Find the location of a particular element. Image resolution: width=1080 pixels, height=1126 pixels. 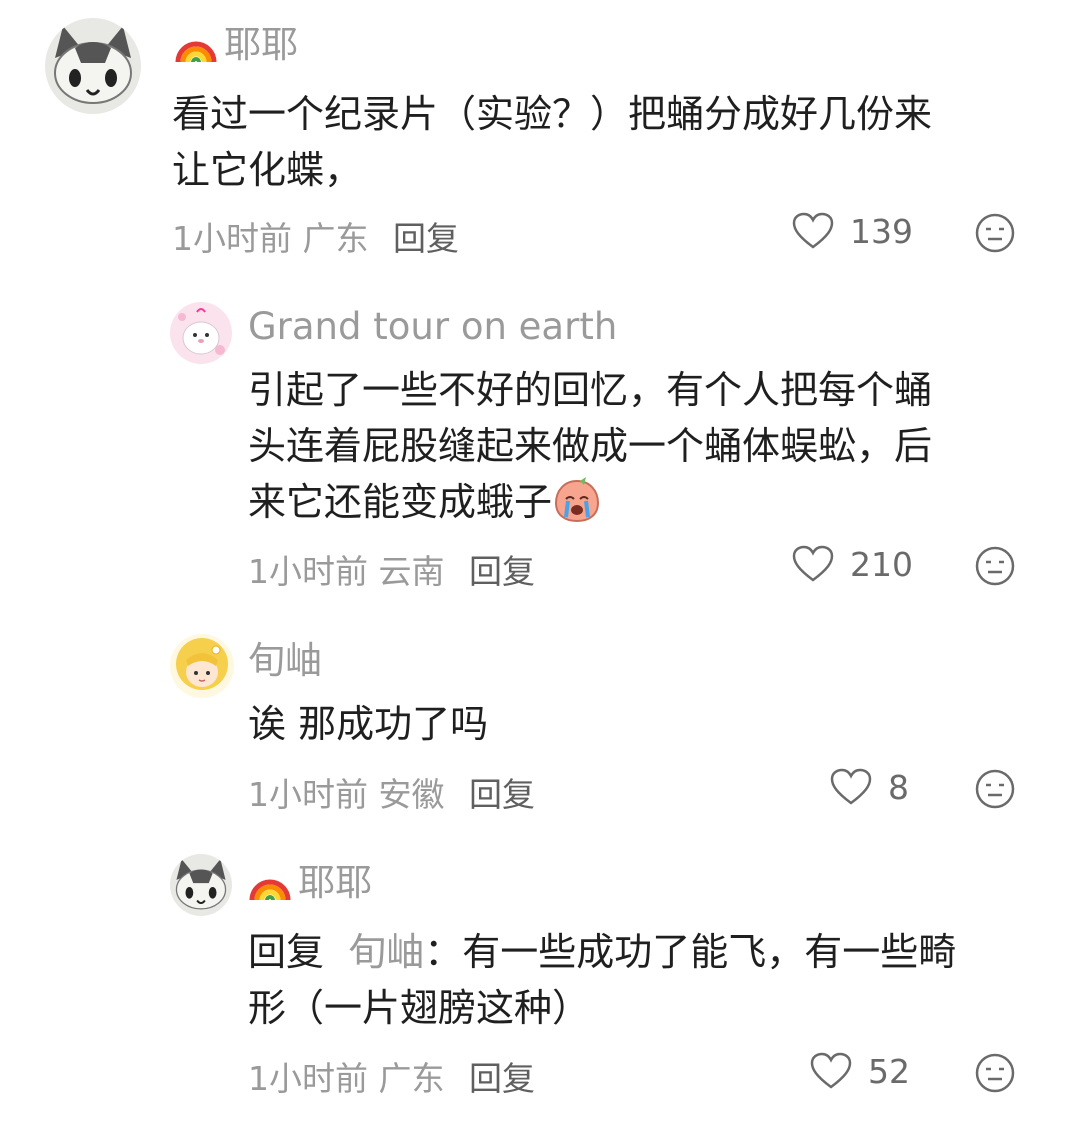

comment-line: 头连着屁股缝起来做成一个蛹体蜈蚣，后 is located at coordinates (590, 446).